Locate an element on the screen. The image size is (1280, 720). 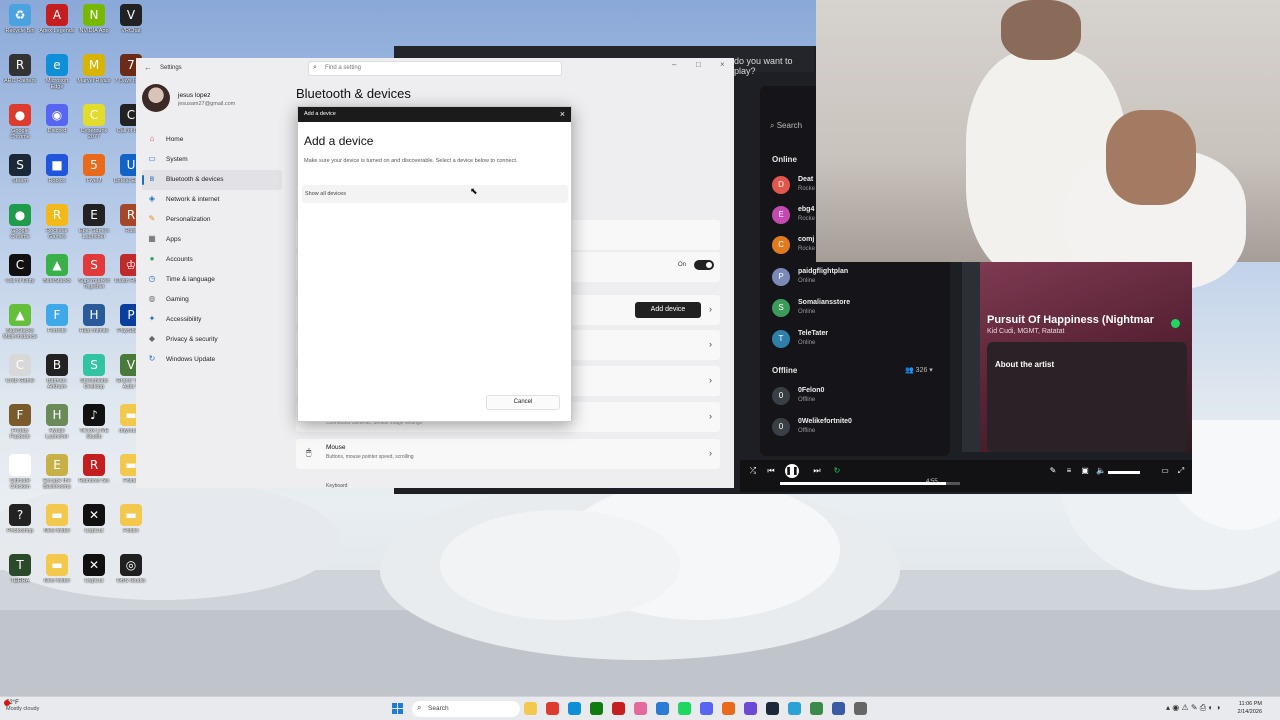
nav-item: ◆ Privacy & security is located at coordinates (212, 340).